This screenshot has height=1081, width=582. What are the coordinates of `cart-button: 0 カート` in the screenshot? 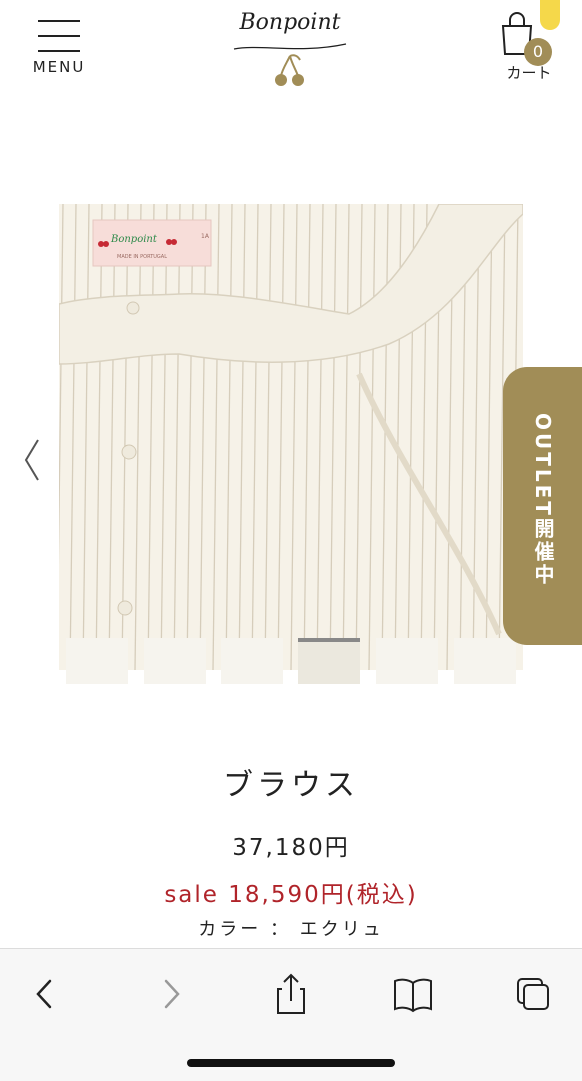 It's located at (529, 43).